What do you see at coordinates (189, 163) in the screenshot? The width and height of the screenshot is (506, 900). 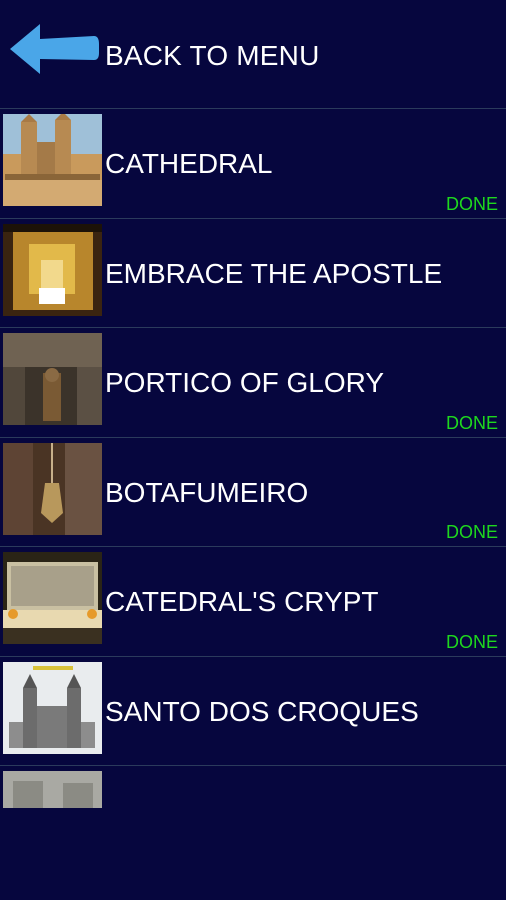 I see `list-item-title: CATHEDRAL` at bounding box center [189, 163].